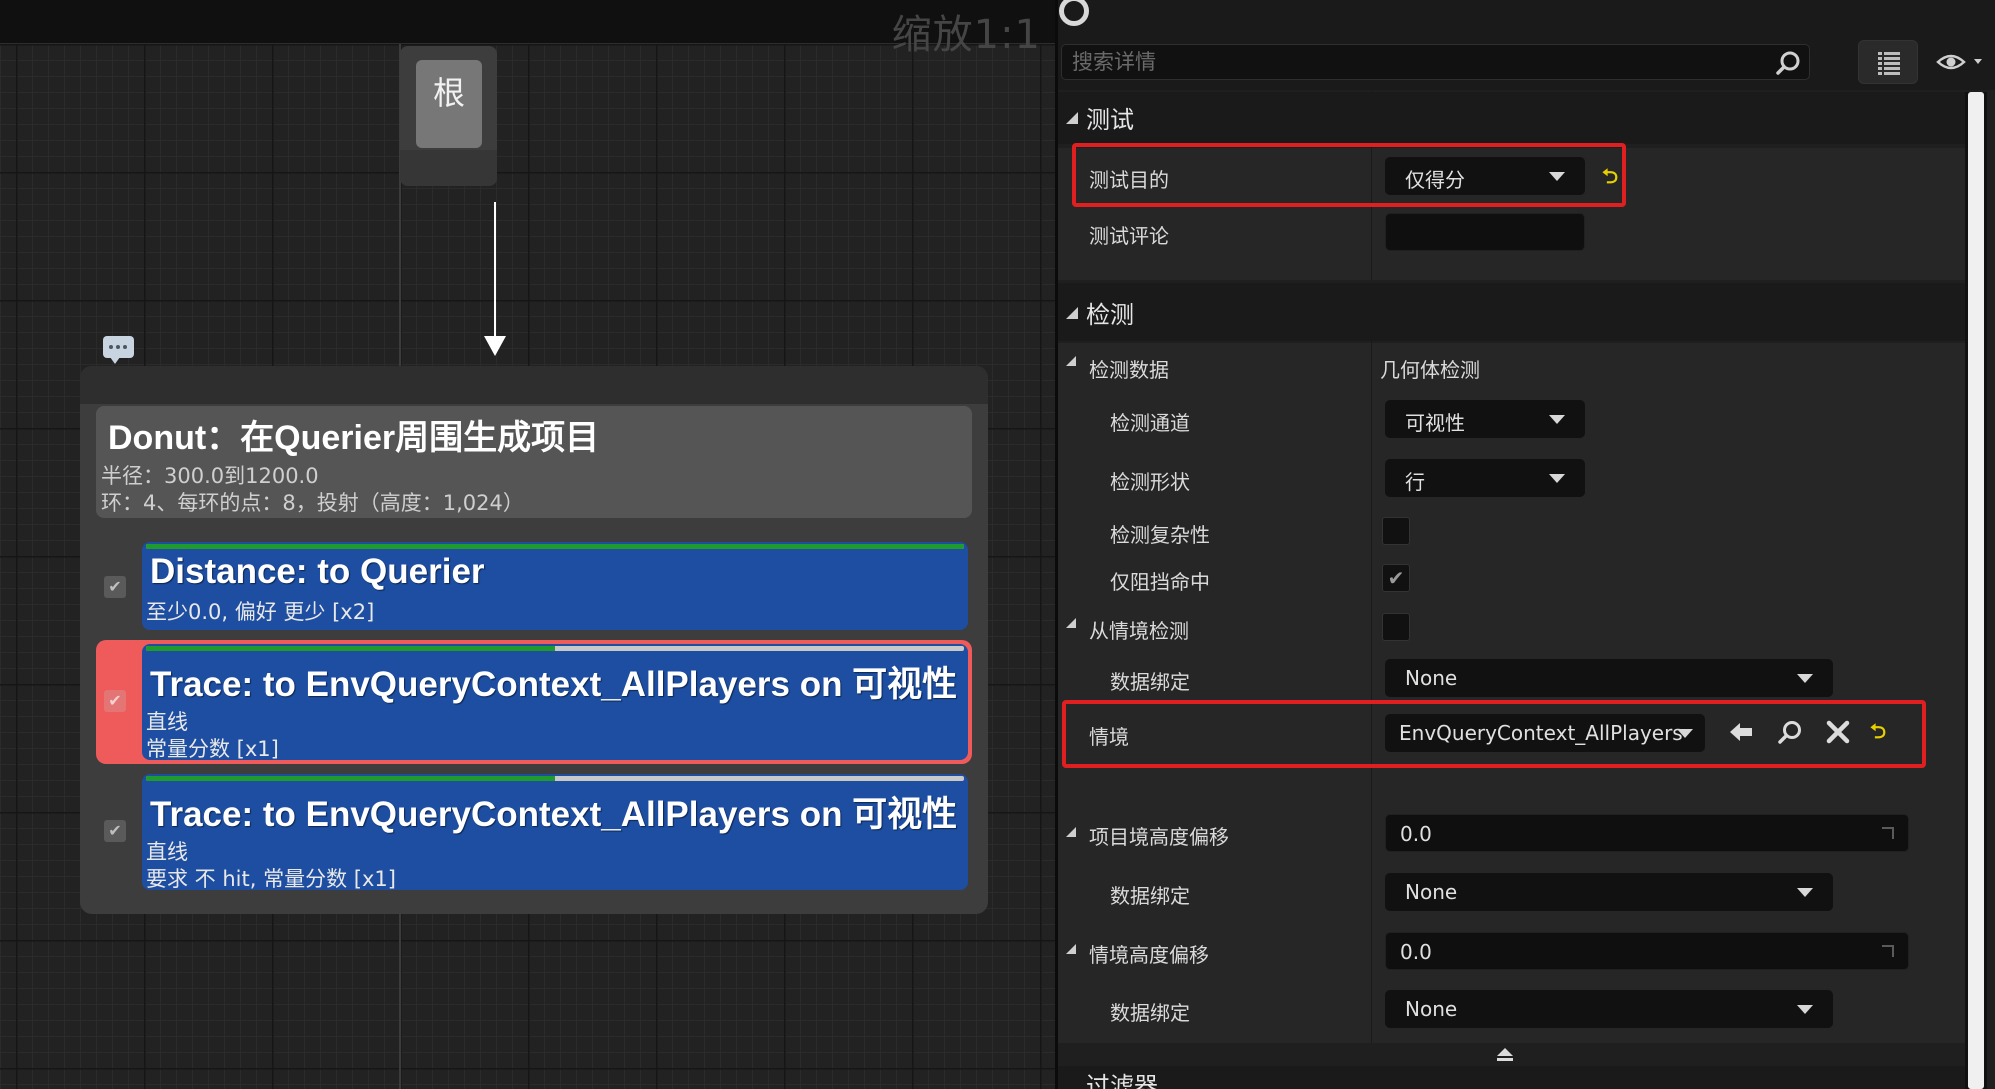  Describe the element at coordinates (1415, 482) in the screenshot. I see `trace-shape-value: 行` at that location.